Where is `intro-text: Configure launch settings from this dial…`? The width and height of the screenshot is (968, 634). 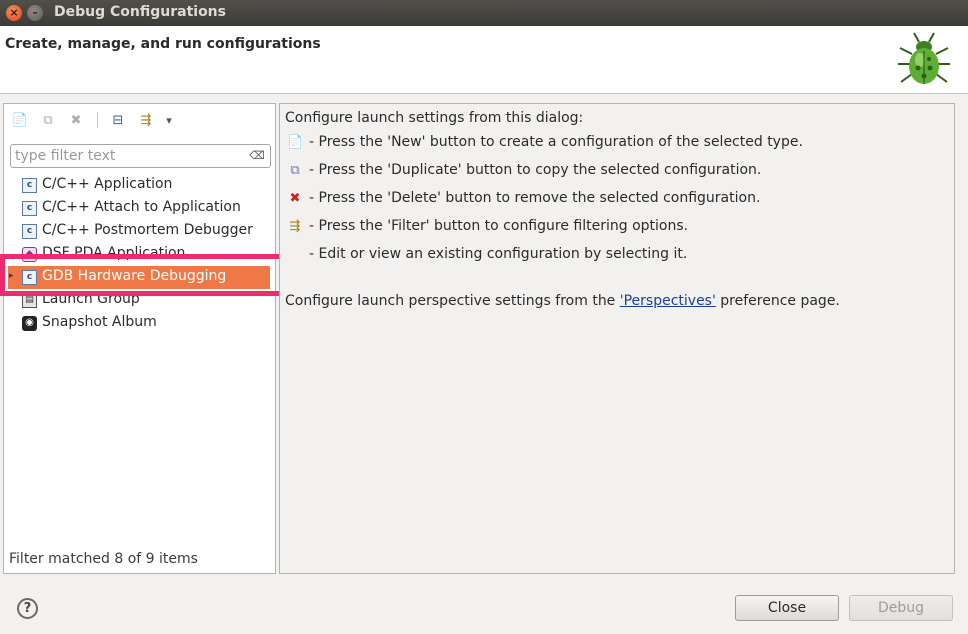 intro-text: Configure launch settings from this dial… is located at coordinates (434, 118).